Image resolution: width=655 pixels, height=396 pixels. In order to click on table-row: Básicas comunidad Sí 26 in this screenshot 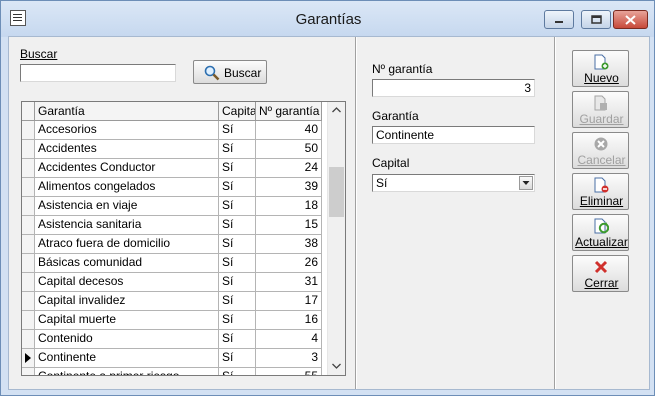, I will do `click(172, 263)`.